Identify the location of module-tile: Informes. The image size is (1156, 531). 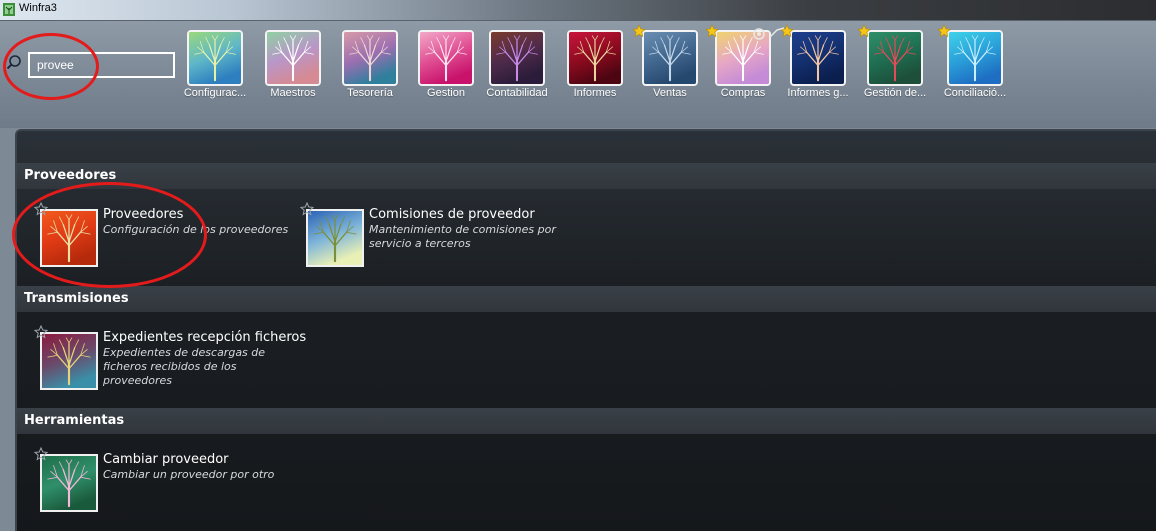
(596, 66).